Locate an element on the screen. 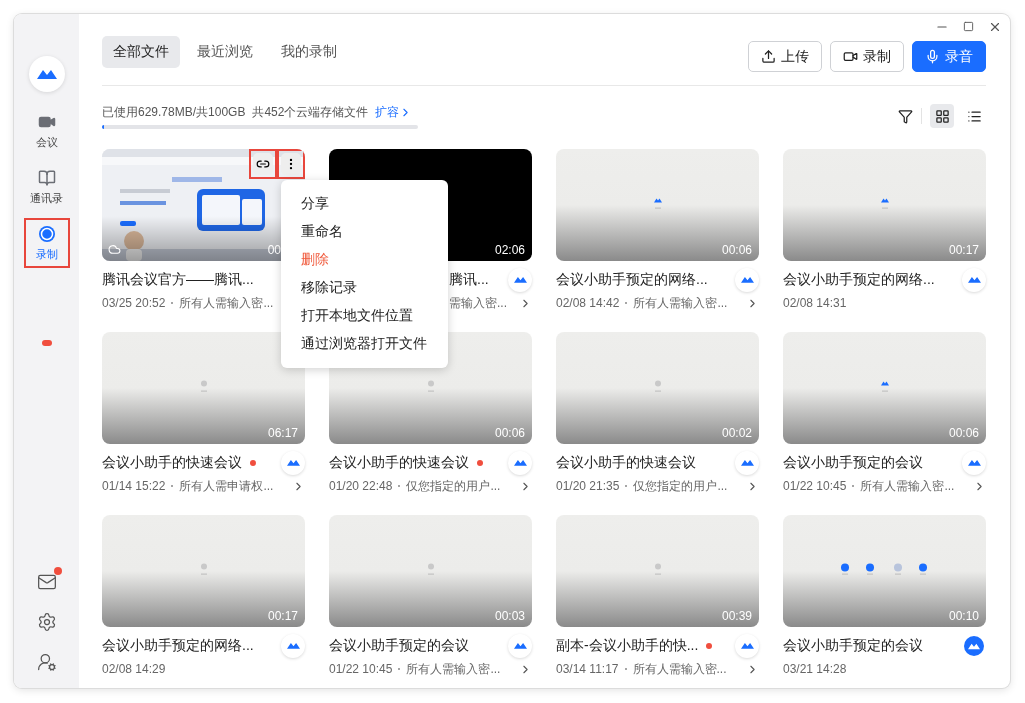 This screenshot has height=703, width=1025. duration: 00:03 is located at coordinates (509, 616).